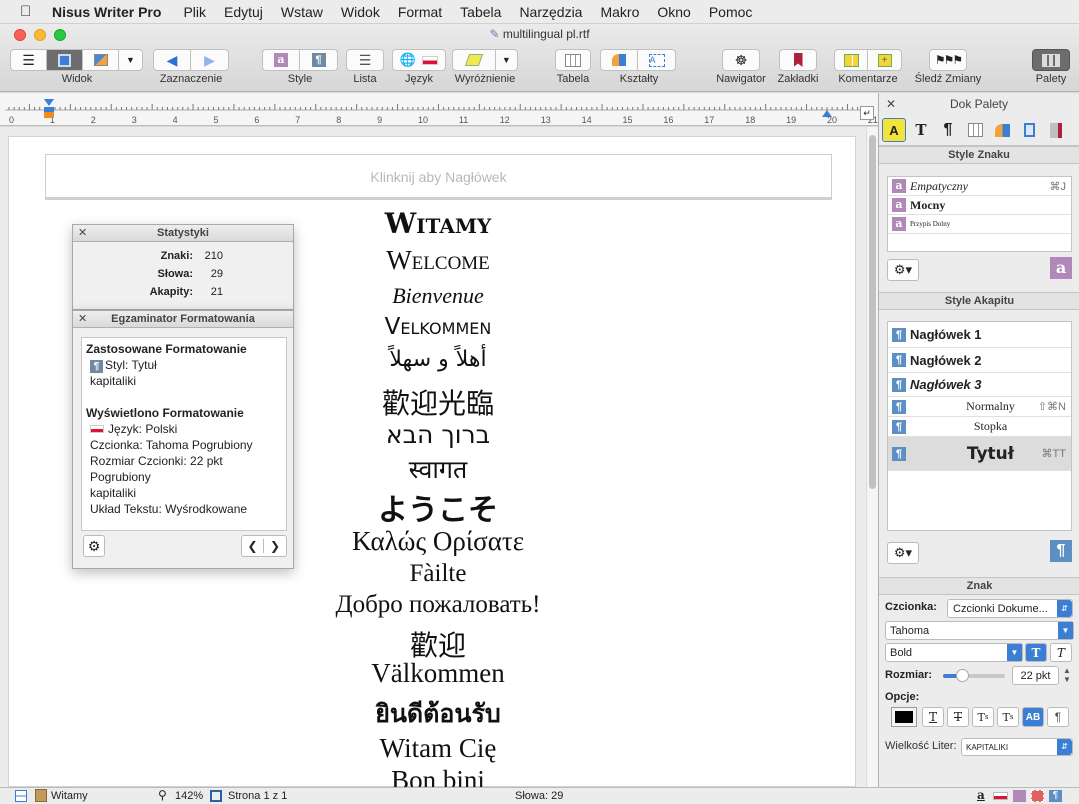 This screenshot has width=1079, height=804. I want to click on para-style-naglowek-3: ¶ Nagłówek 3, so click(979, 385).